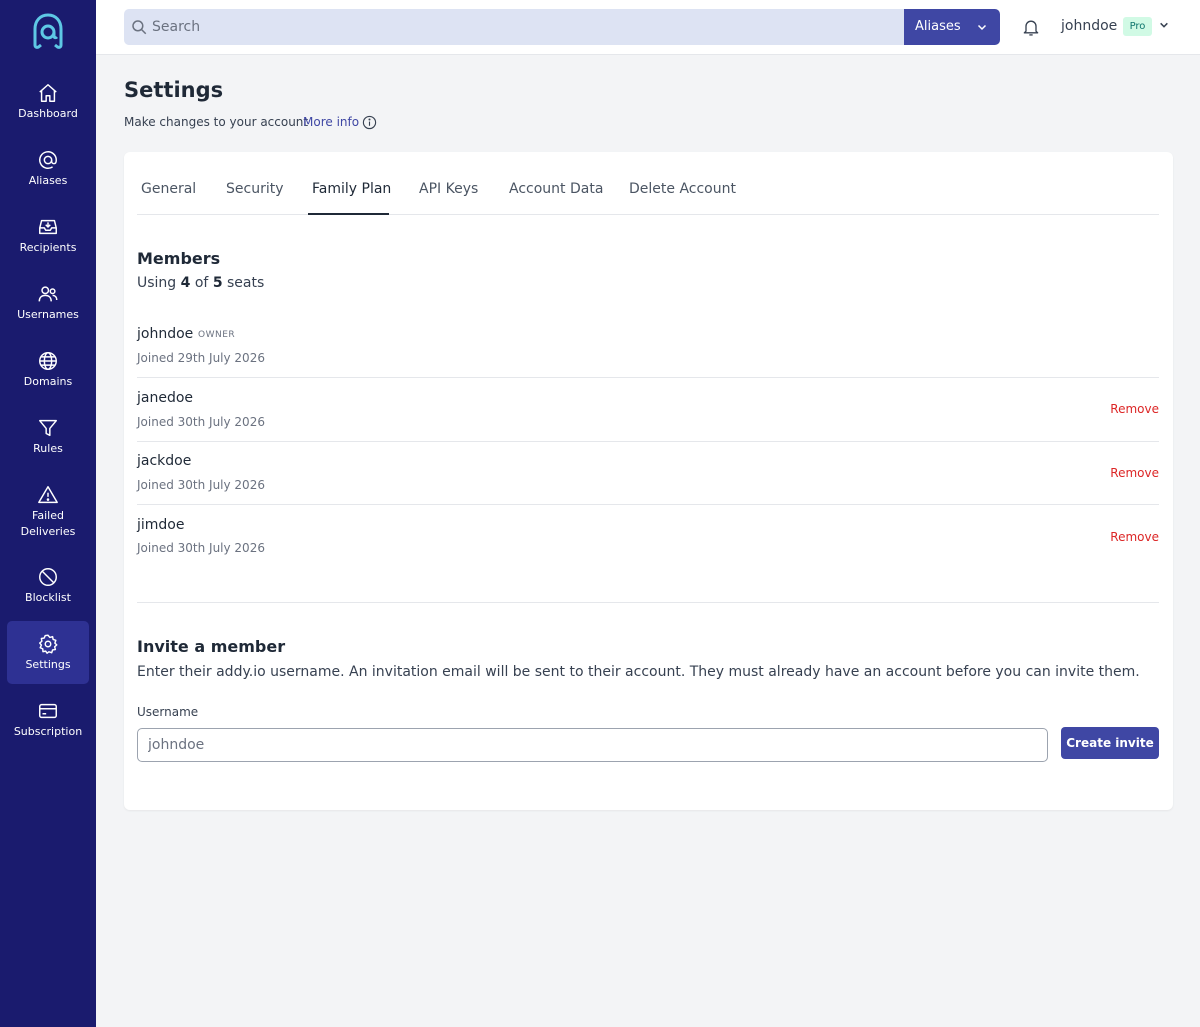 The width and height of the screenshot is (1200, 1027). What do you see at coordinates (648, 356) in the screenshot?
I see `member-row: johndoe OWNER Joined 29th July 2026` at bounding box center [648, 356].